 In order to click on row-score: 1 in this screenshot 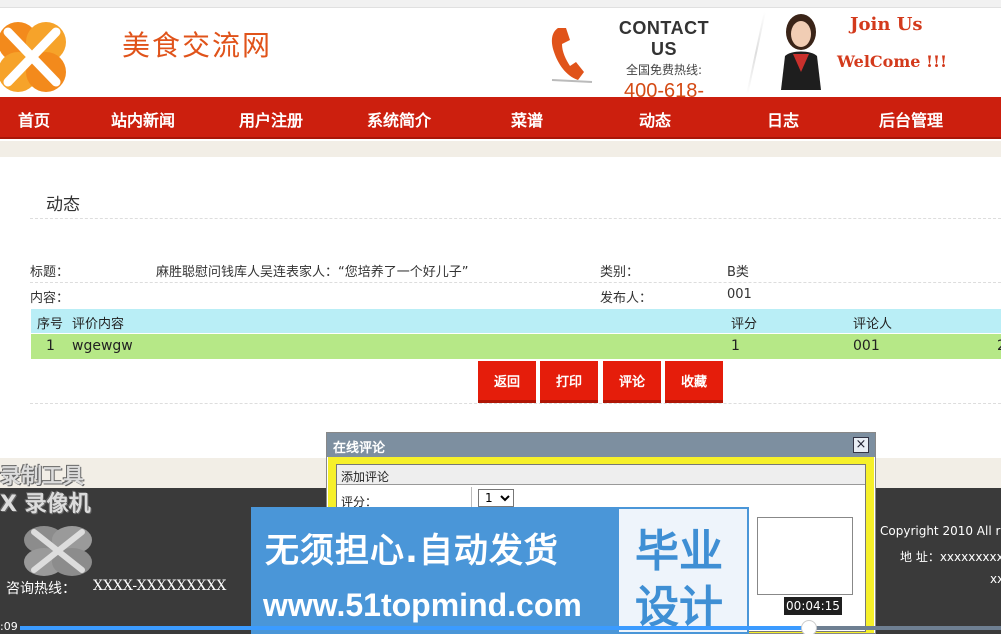, I will do `click(735, 346)`.